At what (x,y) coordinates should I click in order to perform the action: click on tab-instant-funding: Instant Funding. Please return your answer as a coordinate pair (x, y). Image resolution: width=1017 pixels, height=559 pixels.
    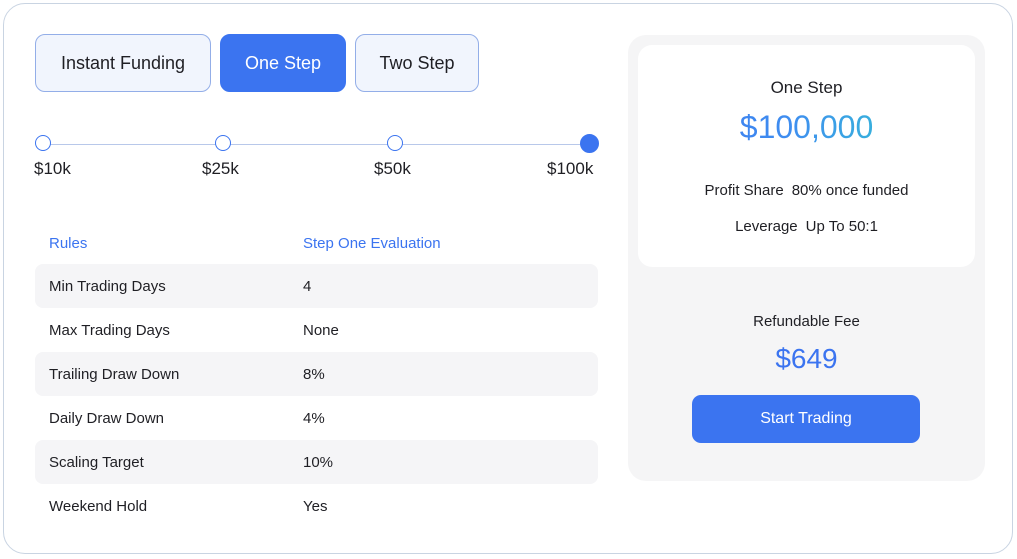
    Looking at the image, I should click on (123, 63).